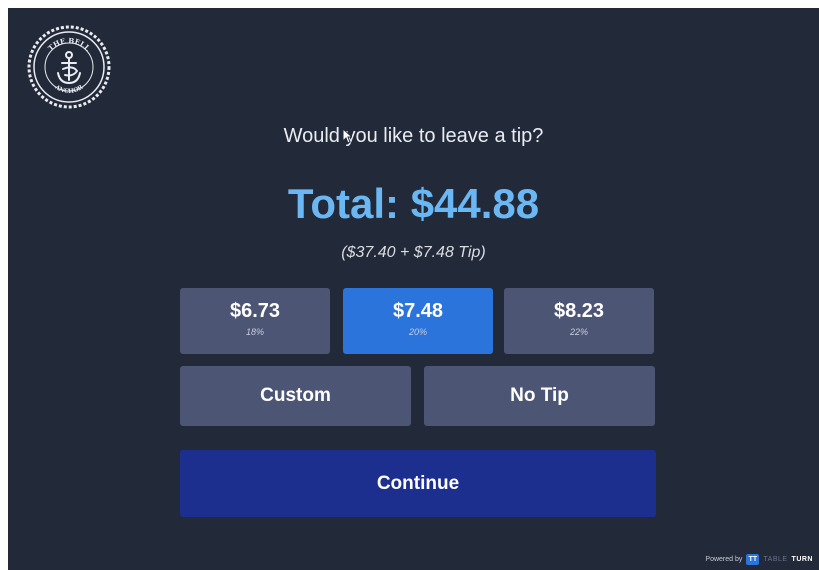 This screenshot has height=570, width=819. Describe the element at coordinates (255, 311) in the screenshot. I see `tip-amount: $6.73` at that location.